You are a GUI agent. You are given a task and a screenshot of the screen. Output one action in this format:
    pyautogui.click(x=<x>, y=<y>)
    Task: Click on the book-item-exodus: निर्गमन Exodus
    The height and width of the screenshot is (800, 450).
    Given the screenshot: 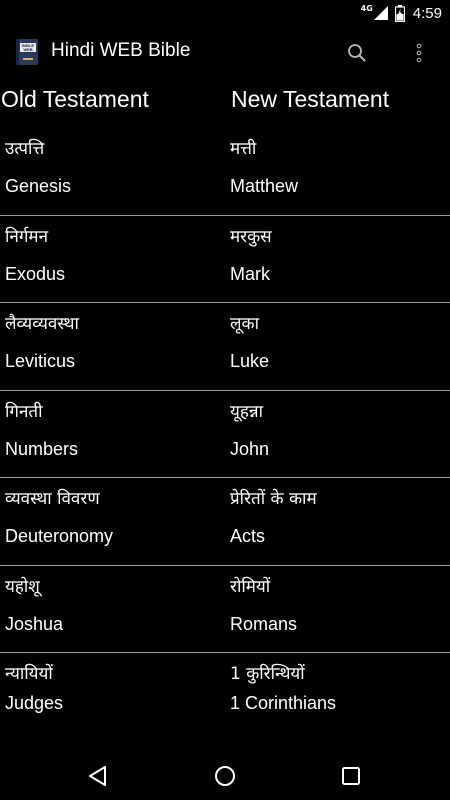 What is the action you would take?
    pyautogui.click(x=112, y=259)
    